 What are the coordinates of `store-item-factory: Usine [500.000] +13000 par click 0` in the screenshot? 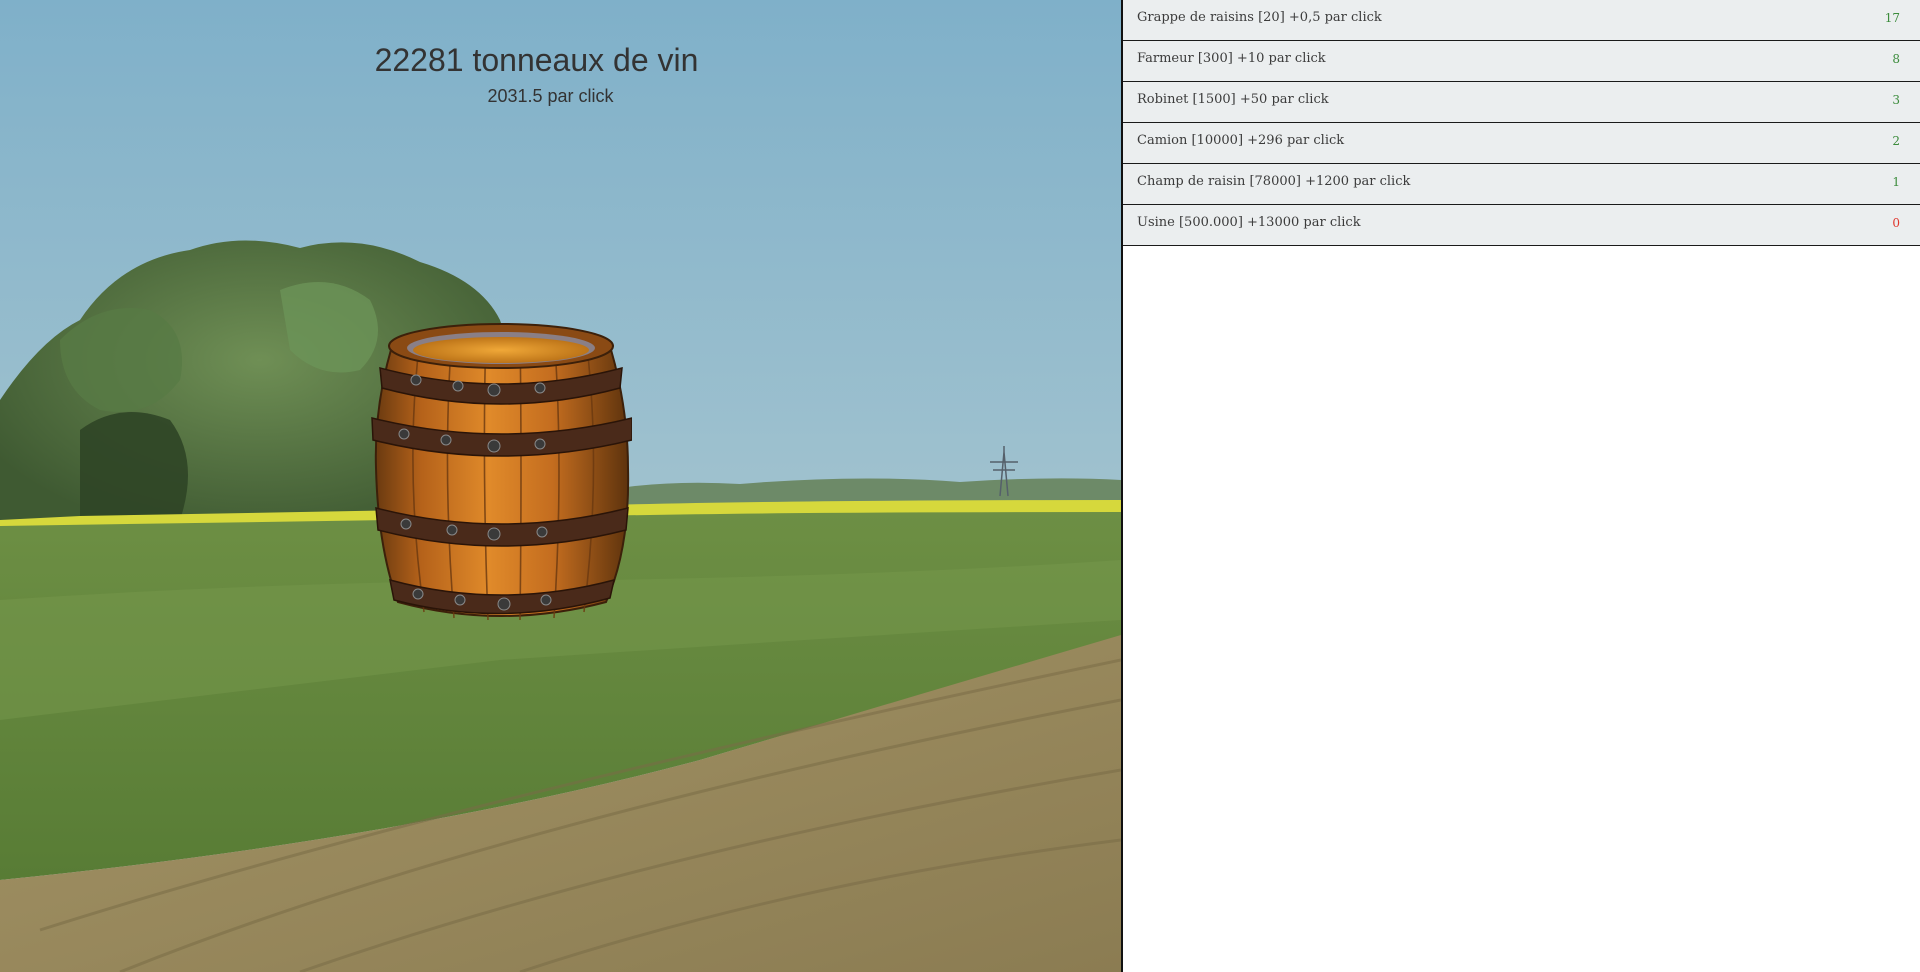 It's located at (1521, 225).